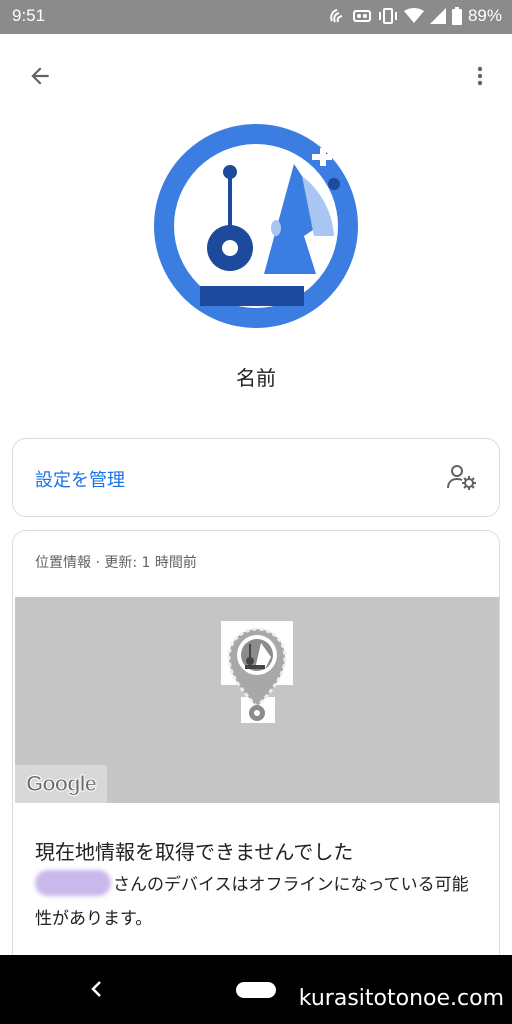  I want to click on status-bar: 9:51 89%, so click(256, 17).